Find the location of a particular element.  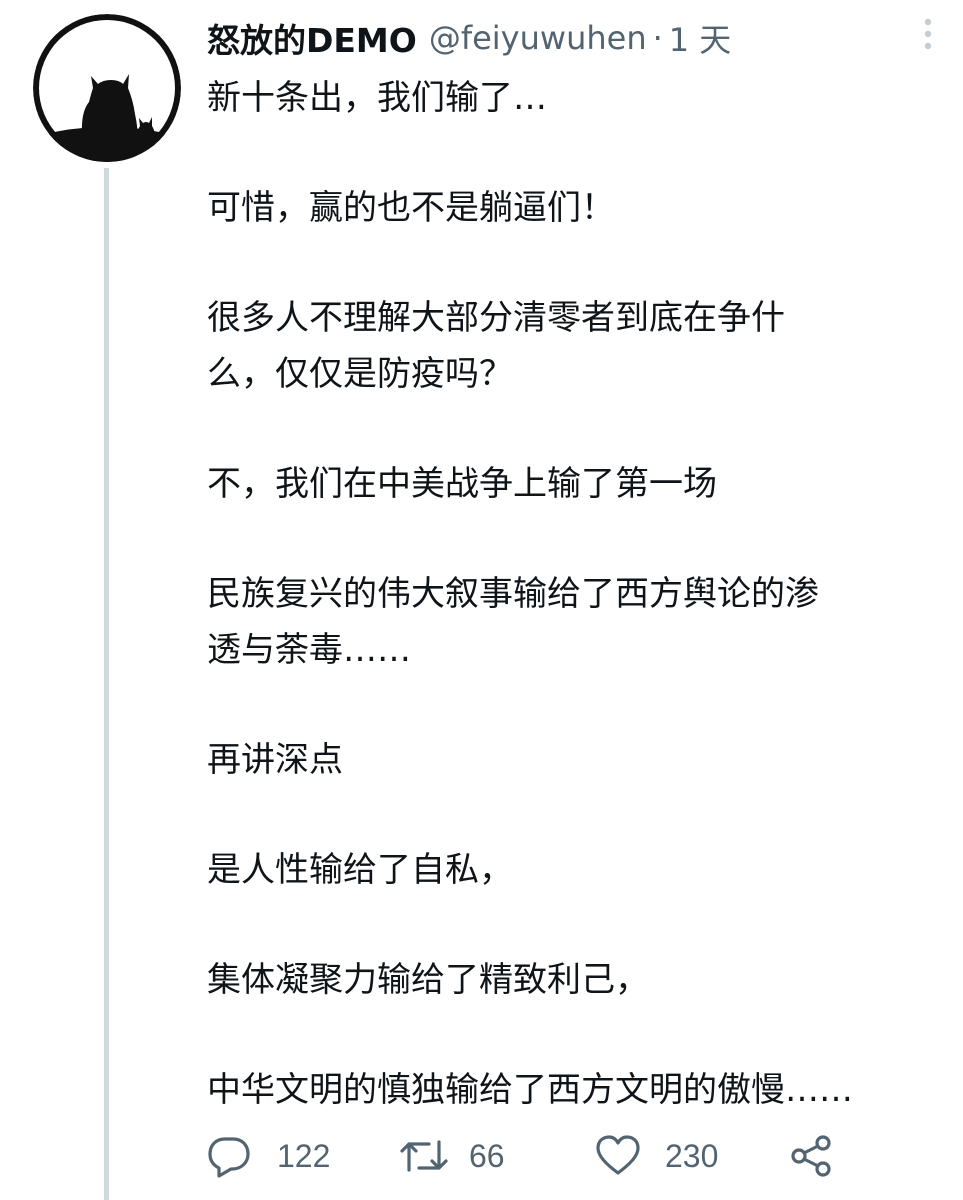

reply-count: 122 is located at coordinates (304, 1155).